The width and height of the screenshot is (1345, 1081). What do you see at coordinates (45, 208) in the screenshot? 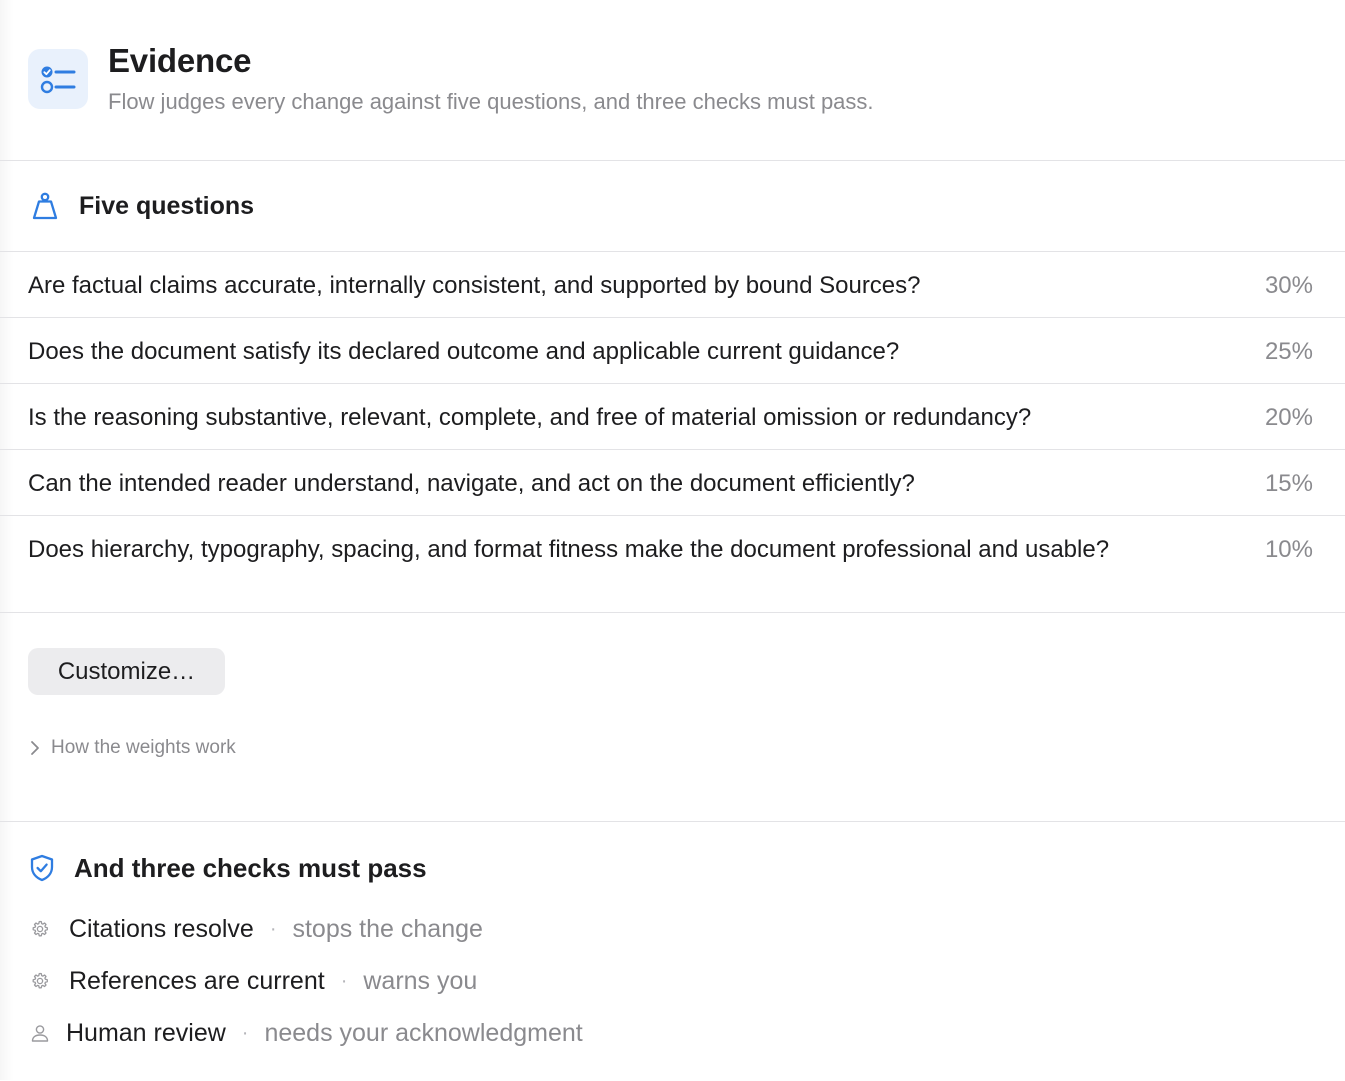
I see `scale-weight-icon` at bounding box center [45, 208].